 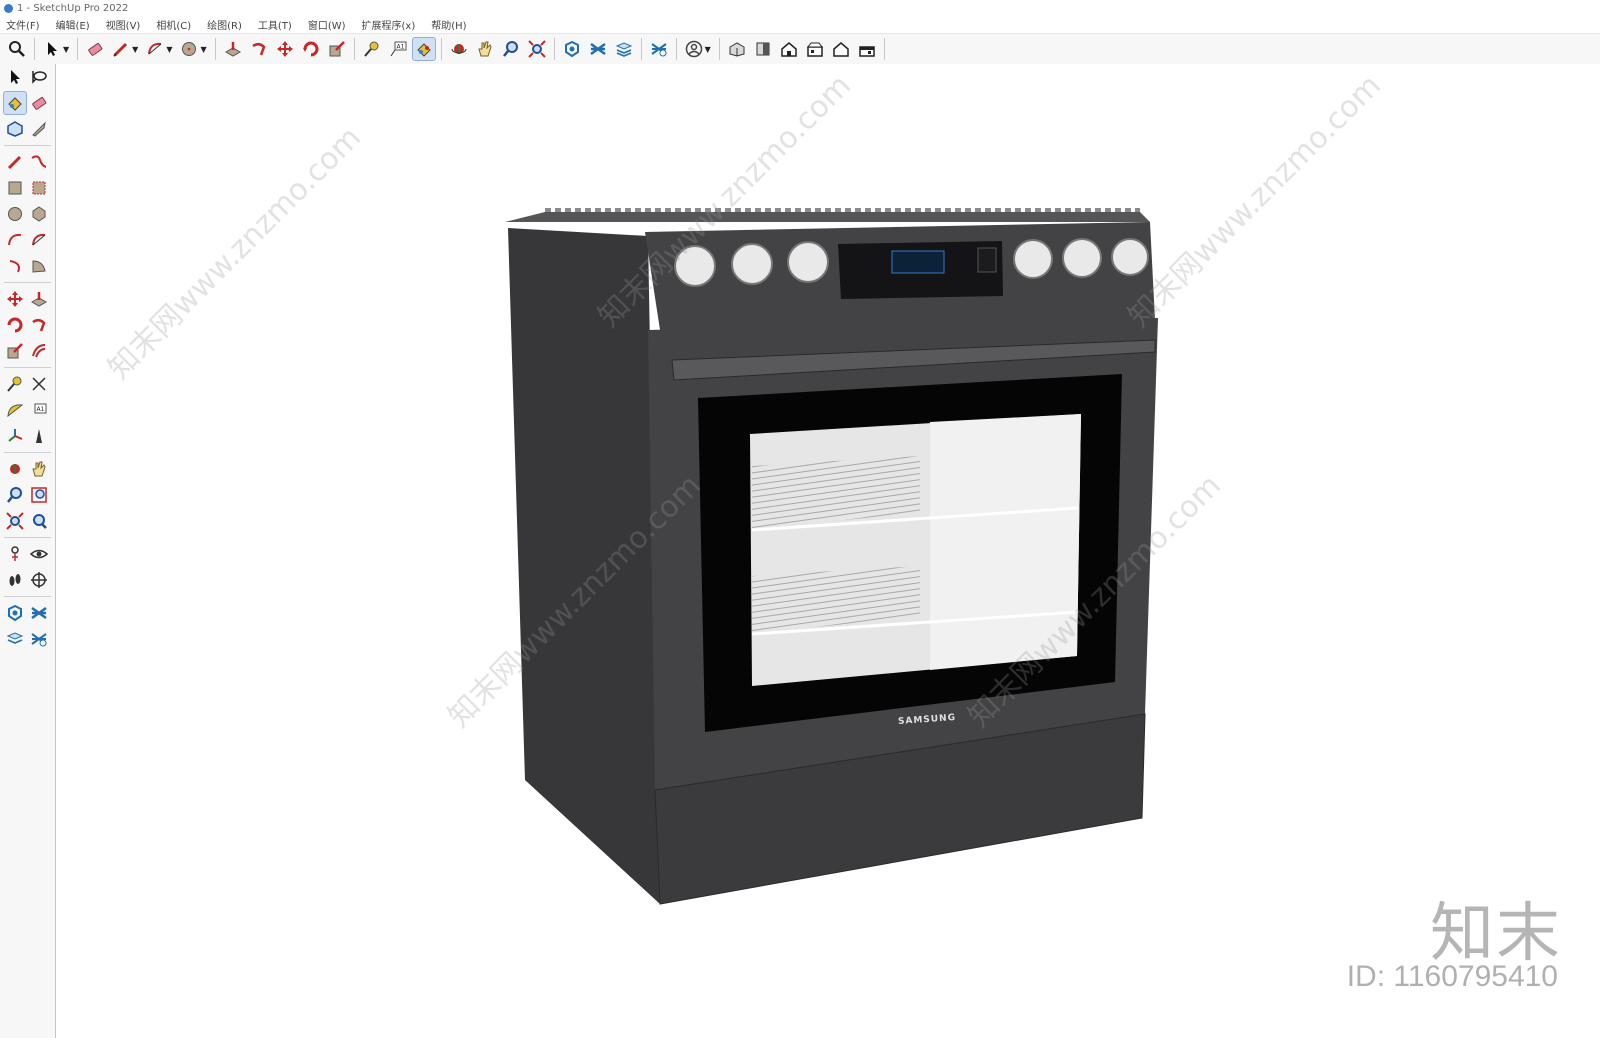 I want to click on menu-draw: 绘图(R), so click(x=224, y=24).